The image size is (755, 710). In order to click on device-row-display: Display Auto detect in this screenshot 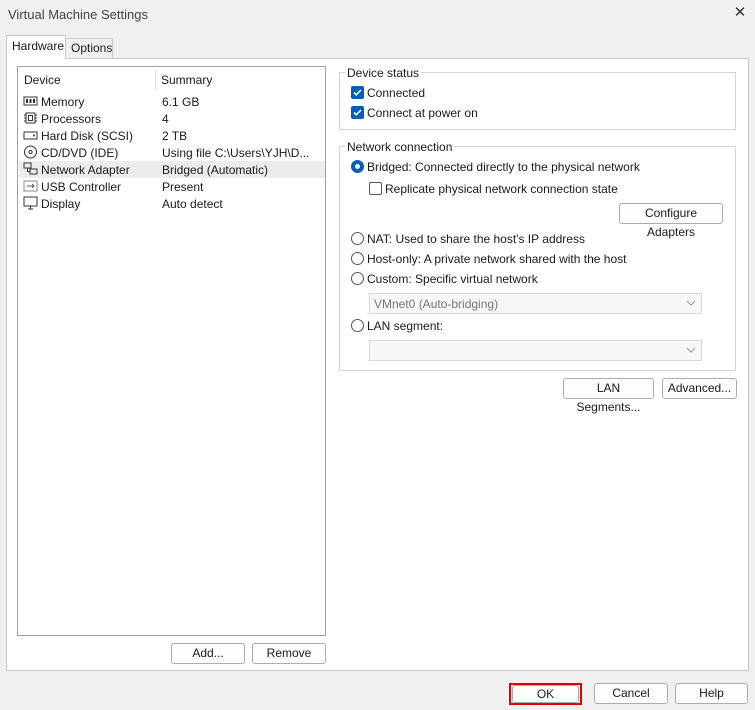, I will do `click(172, 203)`.